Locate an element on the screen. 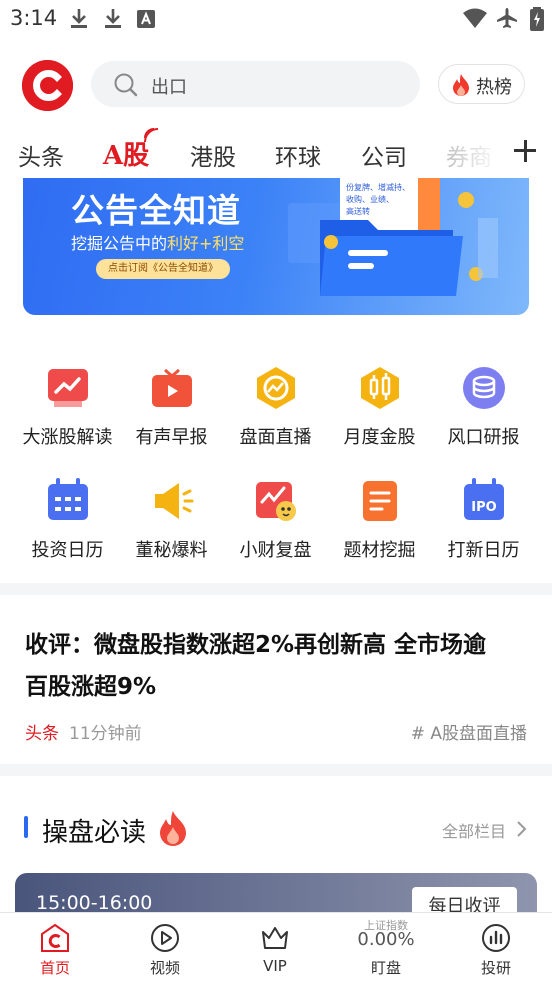  grid-item-trend-reports: 风口研报 is located at coordinates (483, 410).